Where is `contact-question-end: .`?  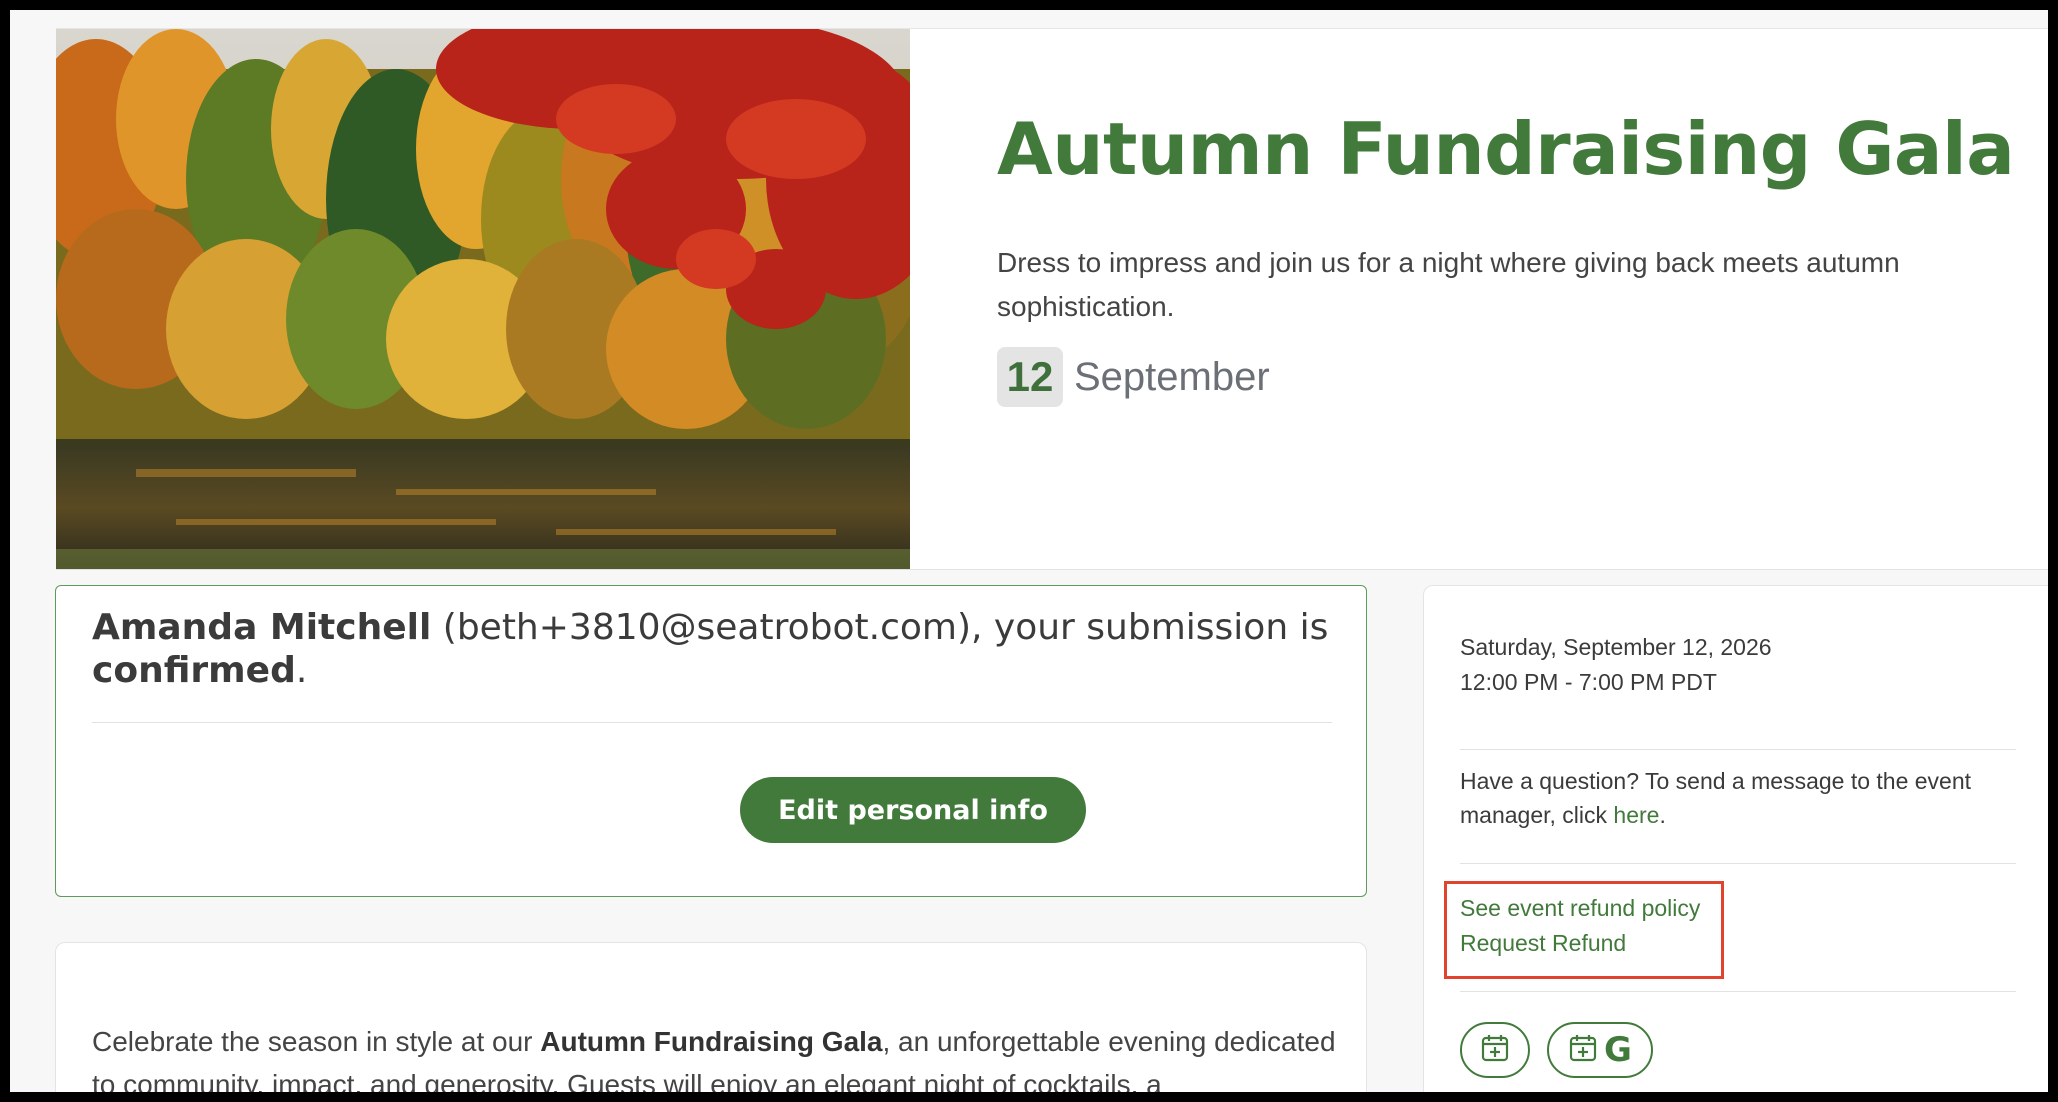 contact-question-end: . is located at coordinates (1662, 815).